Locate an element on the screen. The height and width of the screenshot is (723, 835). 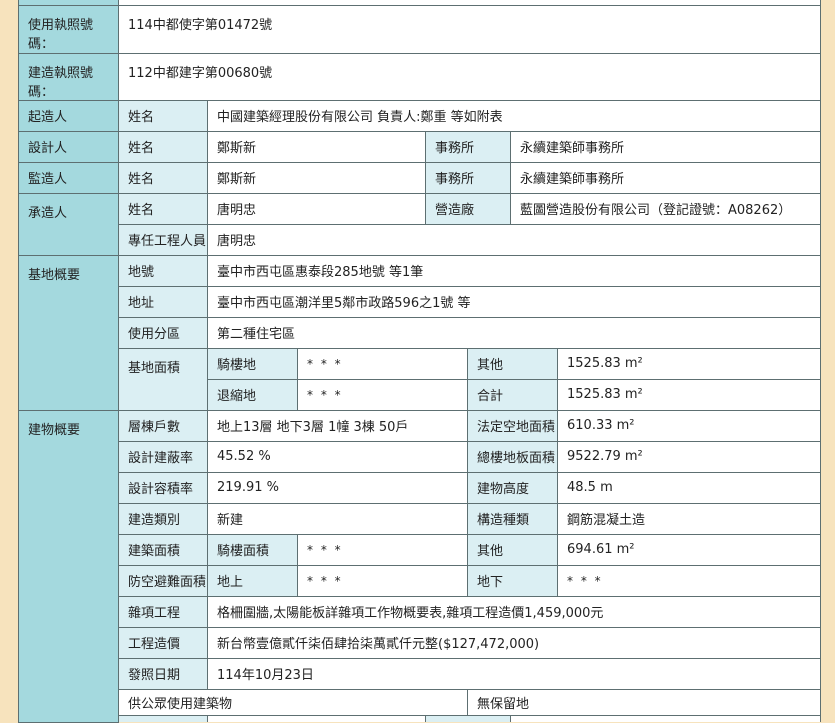
build-license-row: 建造執照號碼： 112中都建字第00680號 is located at coordinates (420, 76).